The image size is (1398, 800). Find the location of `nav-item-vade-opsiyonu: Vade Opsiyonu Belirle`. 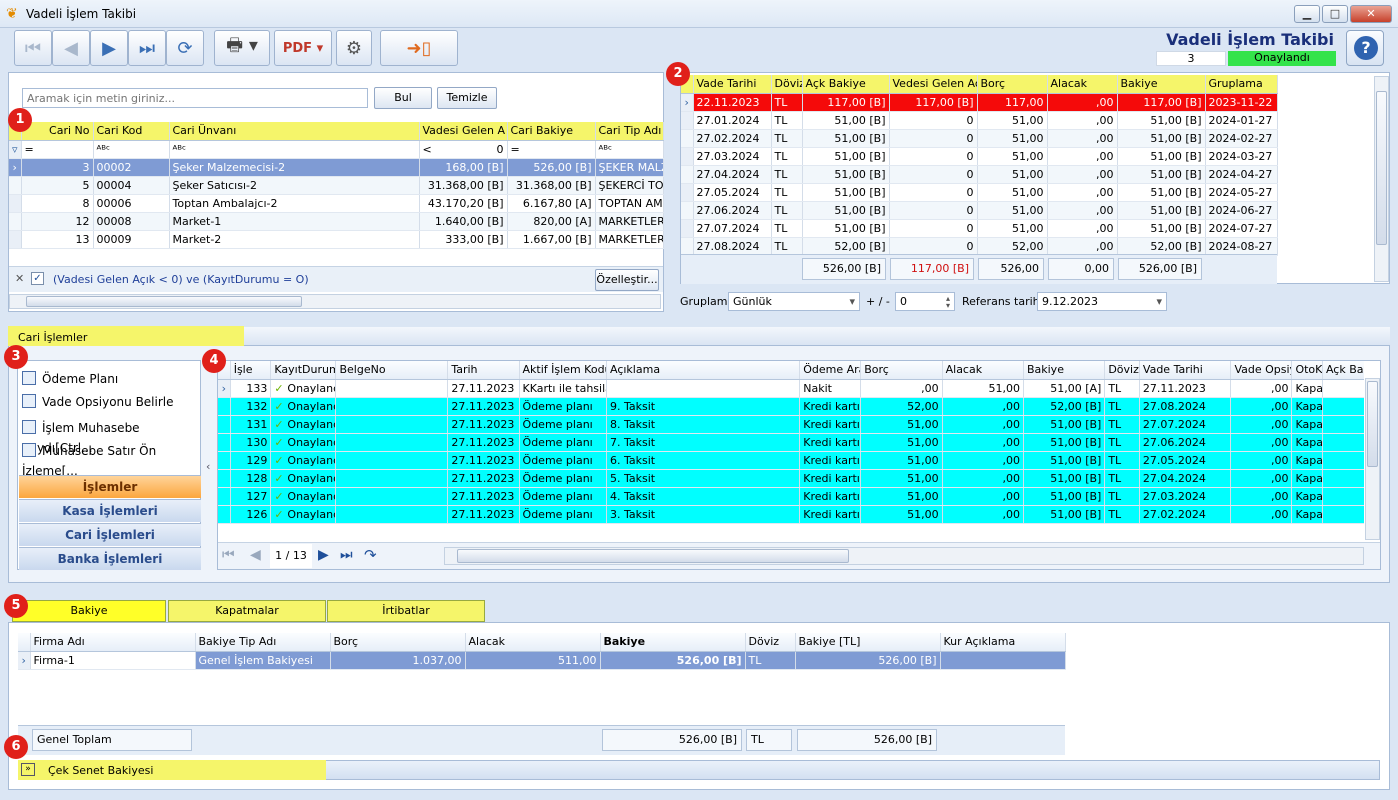

nav-item-vade-opsiyonu: Vade Opsiyonu Belirle is located at coordinates (98, 402).